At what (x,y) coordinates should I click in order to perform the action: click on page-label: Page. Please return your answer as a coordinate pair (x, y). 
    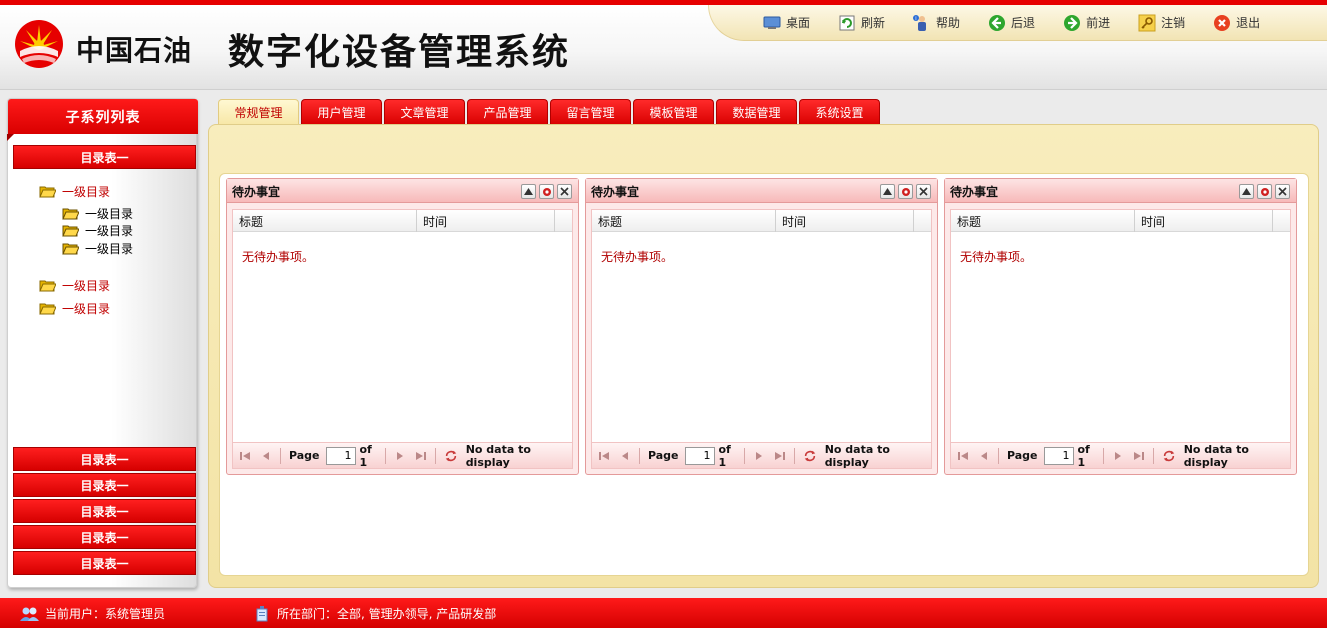
    Looking at the image, I should click on (663, 455).